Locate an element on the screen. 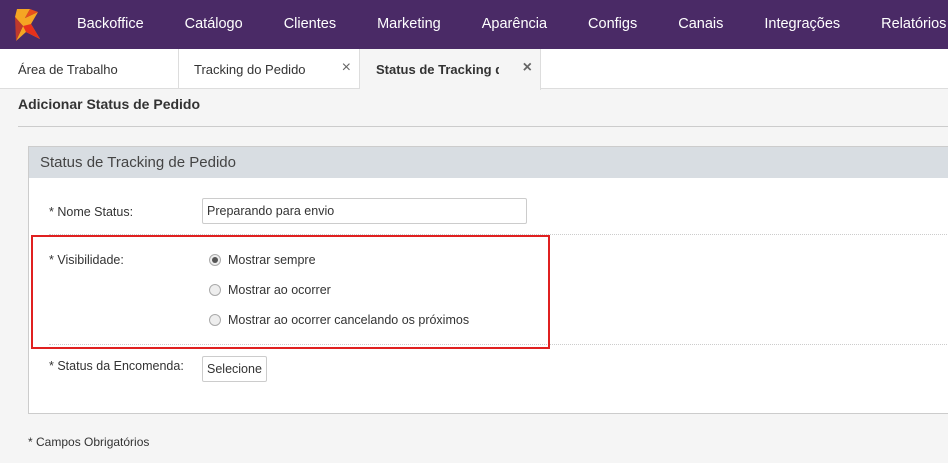 This screenshot has width=948, height=463. divider is located at coordinates (483, 126).